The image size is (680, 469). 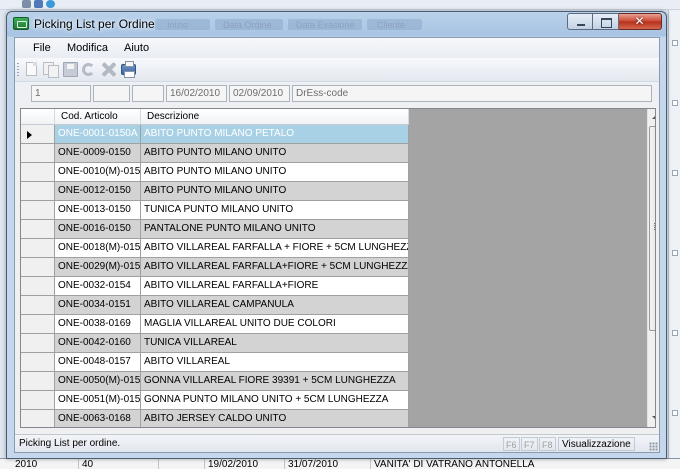 I want to click on f7-key: F7, so click(x=529, y=444).